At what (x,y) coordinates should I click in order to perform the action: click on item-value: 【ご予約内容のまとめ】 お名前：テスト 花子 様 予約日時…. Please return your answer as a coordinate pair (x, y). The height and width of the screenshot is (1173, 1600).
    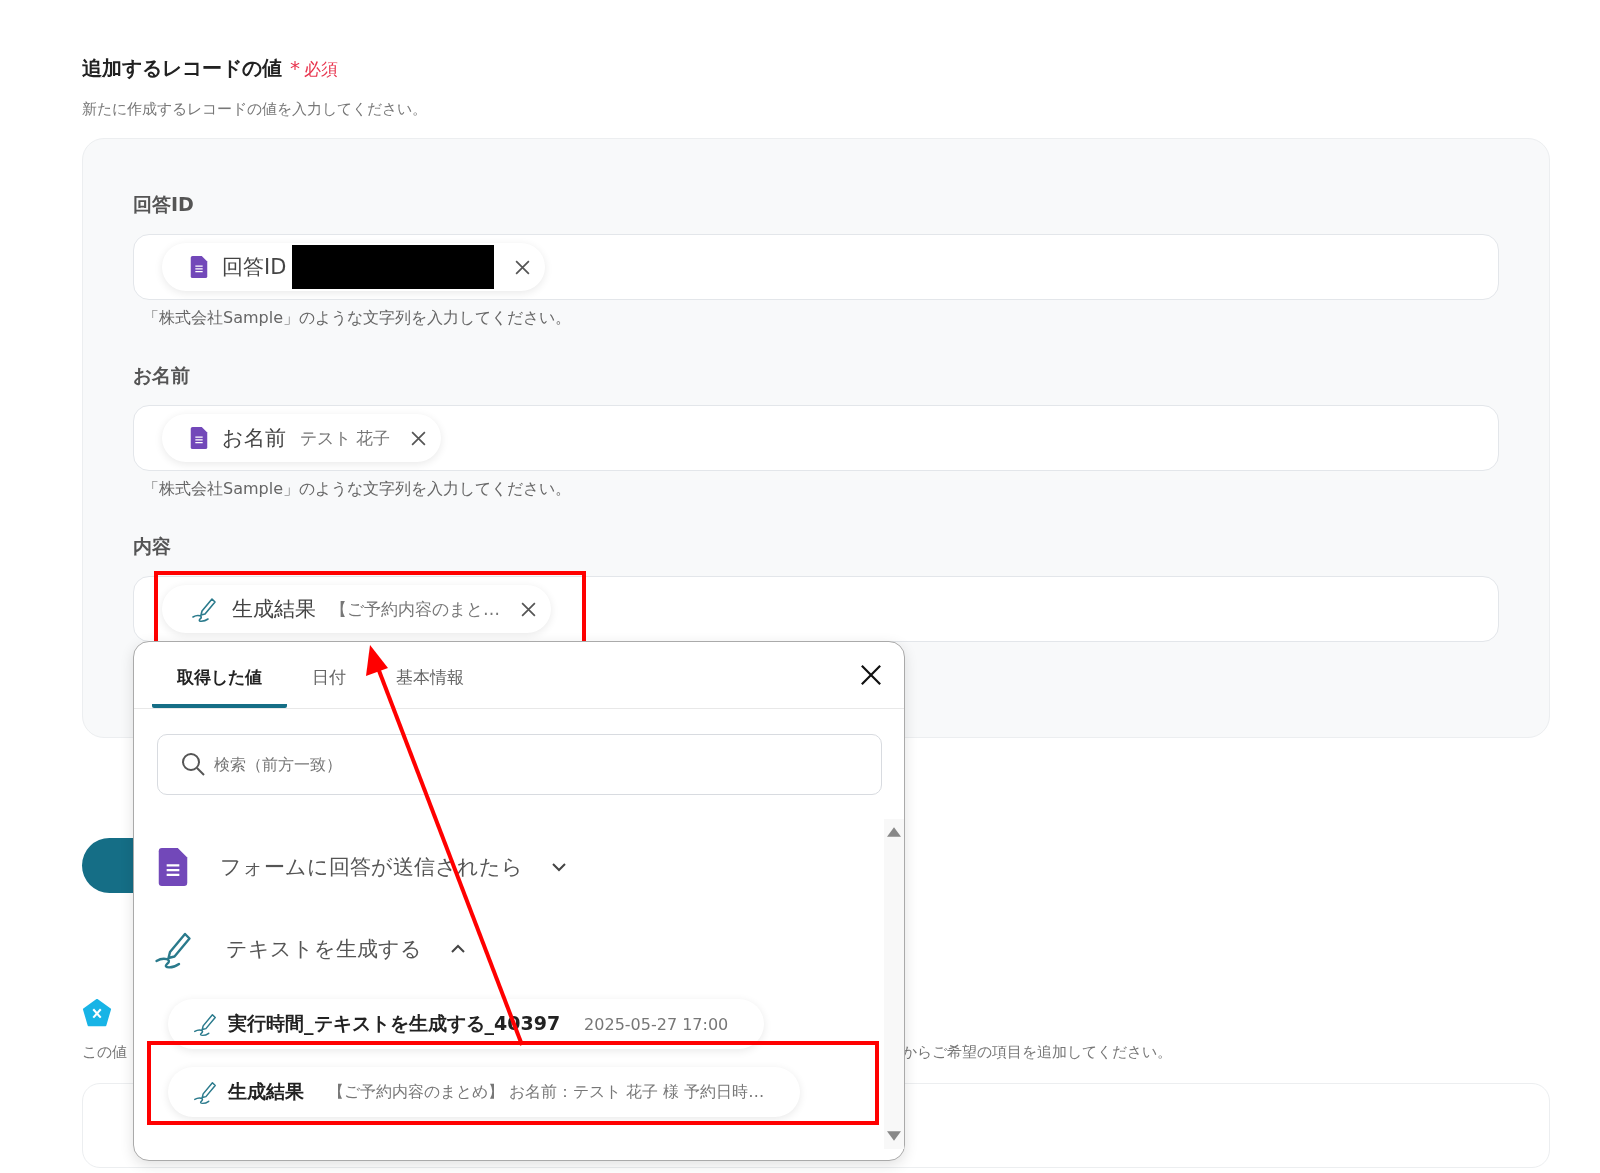
    Looking at the image, I should click on (546, 1092).